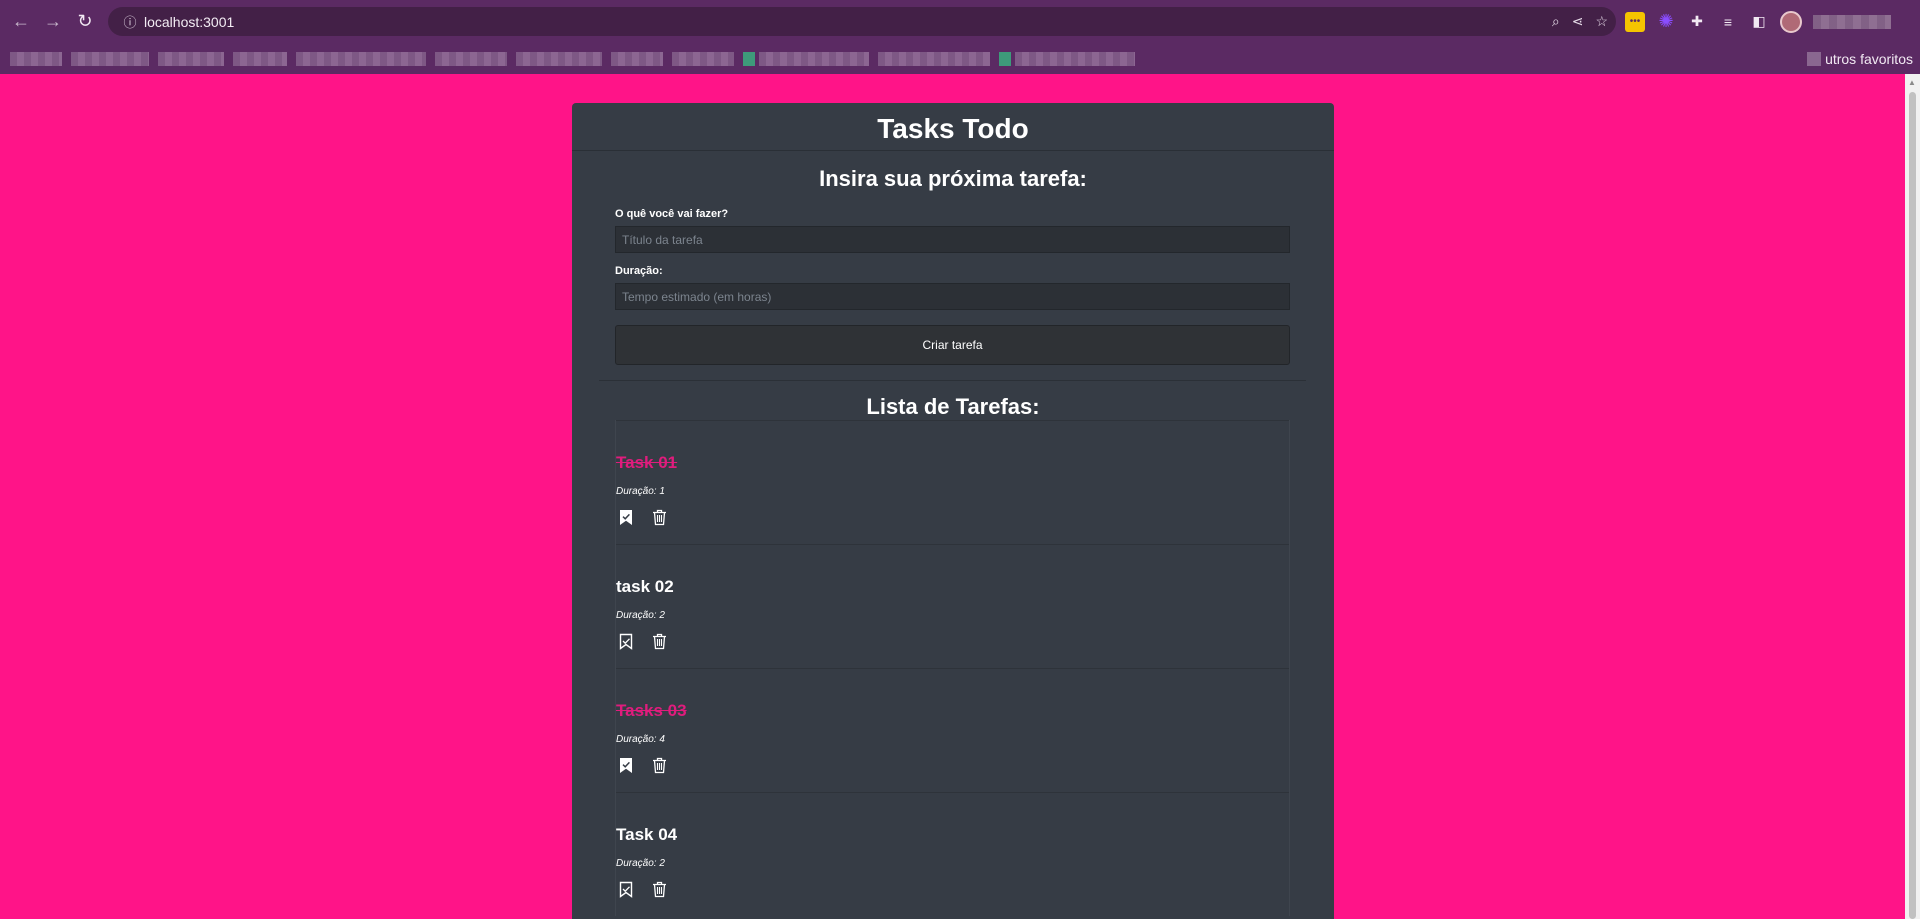 Image resolution: width=1920 pixels, height=919 pixels. Describe the element at coordinates (953, 128) in the screenshot. I see `app-title: Tasks Todo` at that location.